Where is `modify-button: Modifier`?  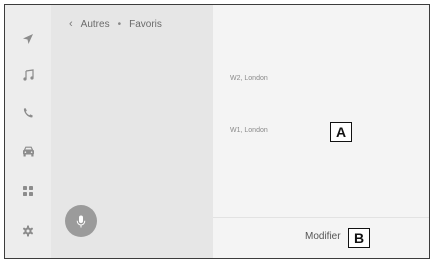 modify-button: Modifier is located at coordinates (323, 237).